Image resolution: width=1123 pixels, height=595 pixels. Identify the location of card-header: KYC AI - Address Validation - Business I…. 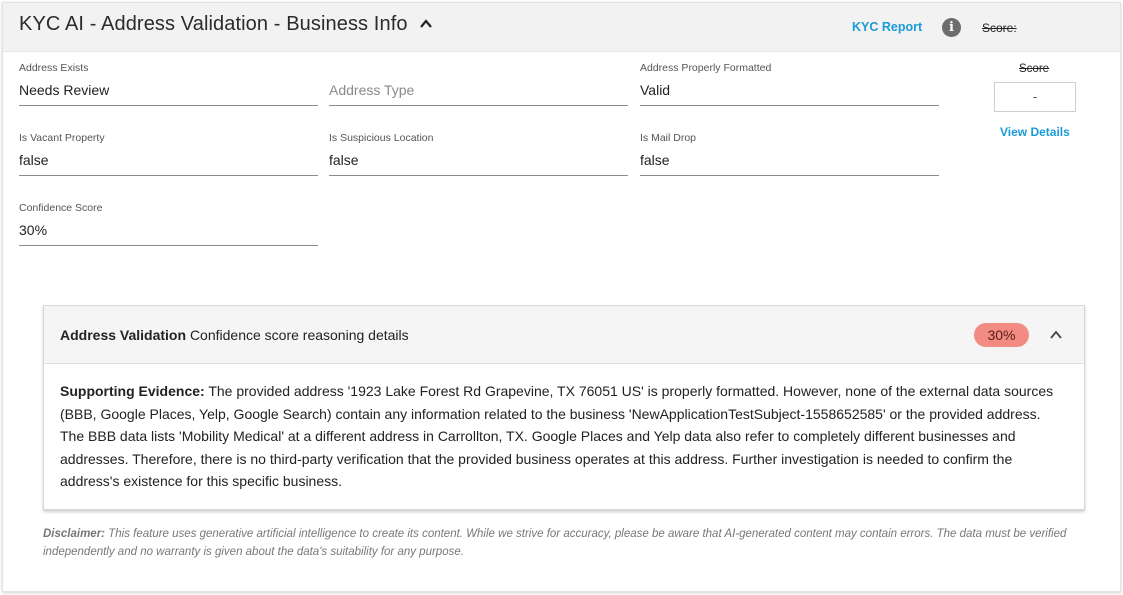
(561, 27).